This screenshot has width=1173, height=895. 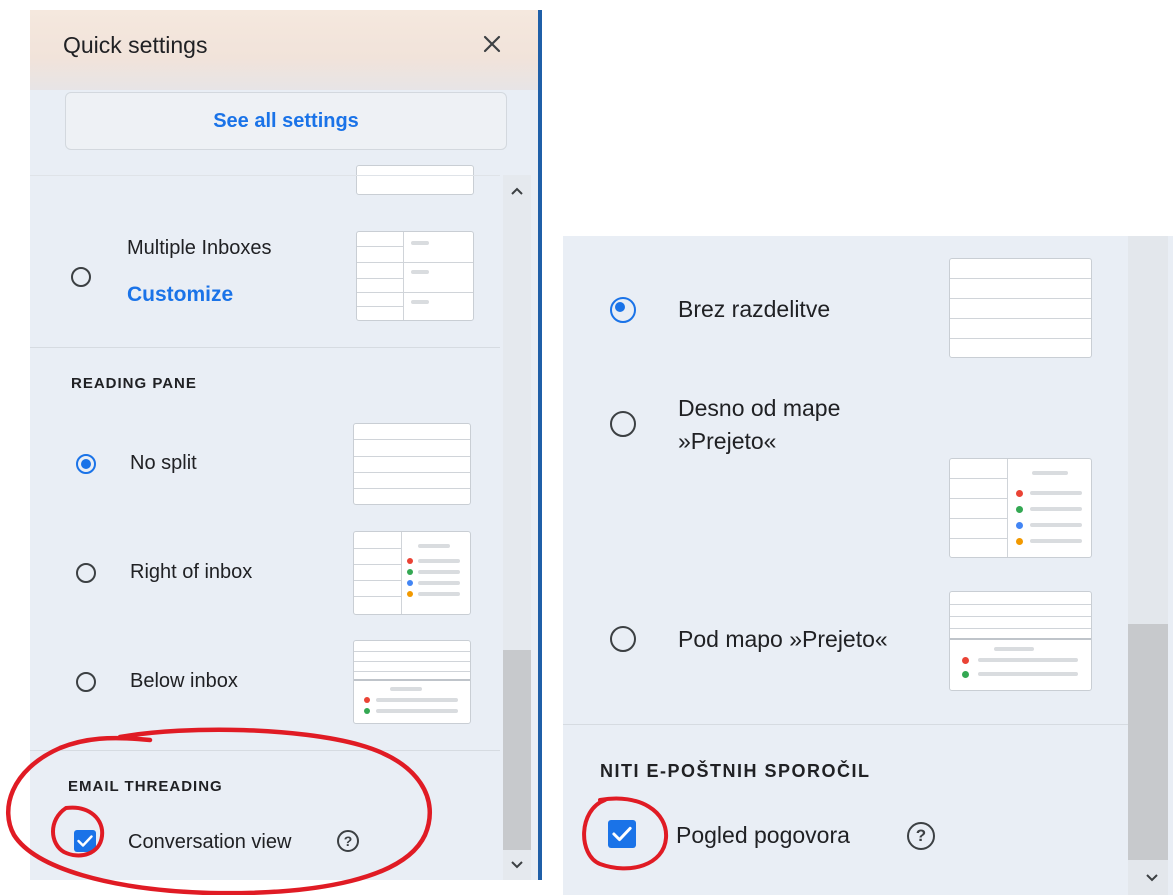 I want to click on panel-title: Quick settings, so click(x=135, y=45).